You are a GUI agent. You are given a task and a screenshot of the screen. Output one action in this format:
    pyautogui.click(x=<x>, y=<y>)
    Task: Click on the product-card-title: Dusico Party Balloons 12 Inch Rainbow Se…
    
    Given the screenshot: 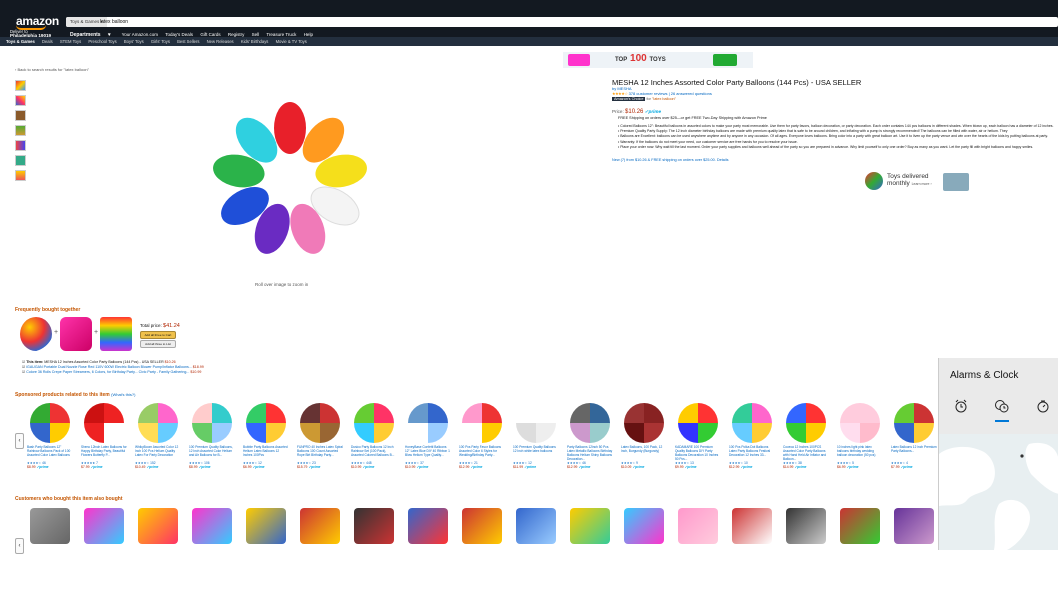 What is the action you would take?
    pyautogui.click(x=374, y=453)
    